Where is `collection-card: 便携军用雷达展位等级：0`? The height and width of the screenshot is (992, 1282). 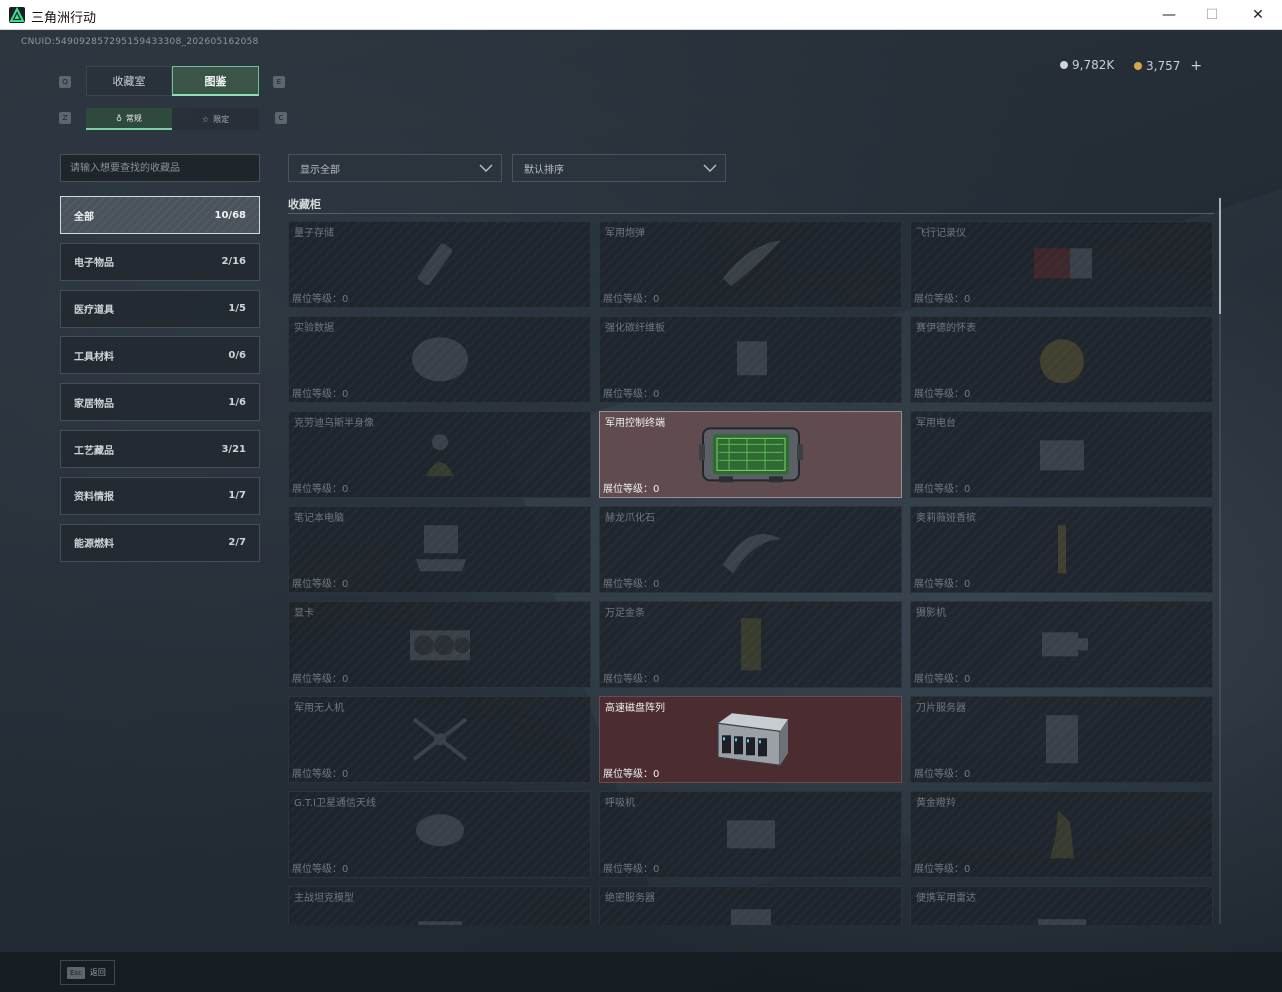
collection-card: 便携军用雷达展位等级：0 is located at coordinates (1061, 905).